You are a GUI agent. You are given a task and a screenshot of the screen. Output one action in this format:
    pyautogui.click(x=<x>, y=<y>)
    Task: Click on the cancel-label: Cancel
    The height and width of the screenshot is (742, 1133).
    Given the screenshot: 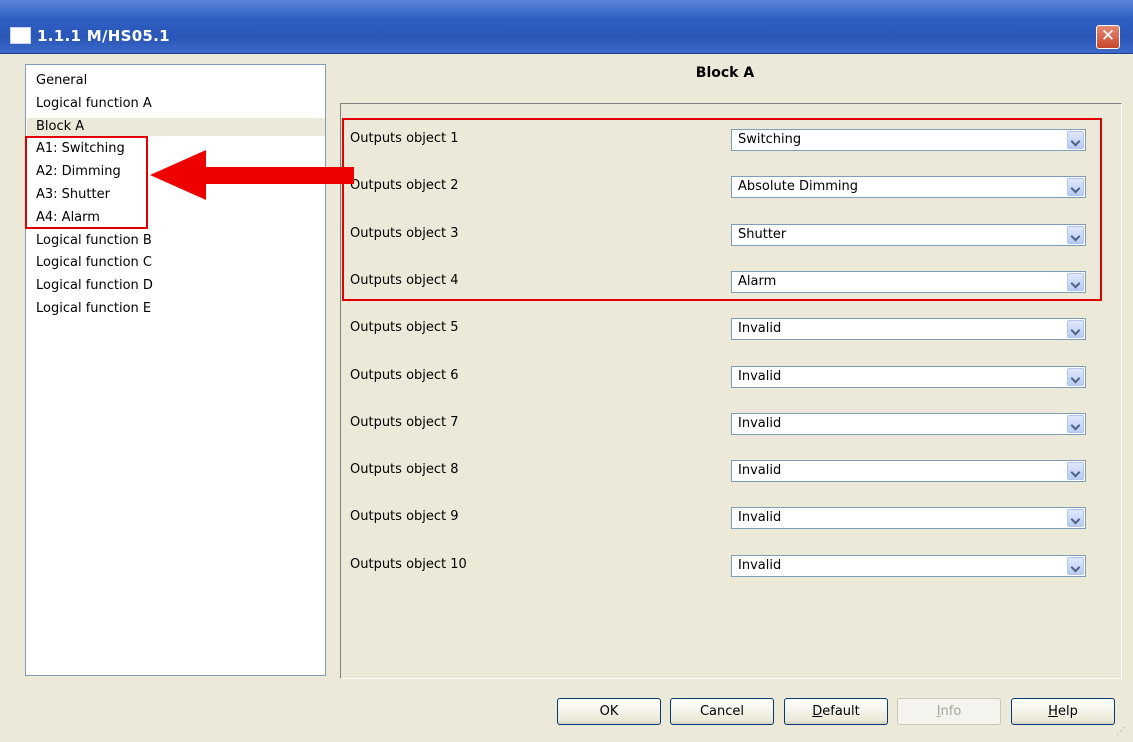 What is the action you would take?
    pyautogui.click(x=722, y=711)
    